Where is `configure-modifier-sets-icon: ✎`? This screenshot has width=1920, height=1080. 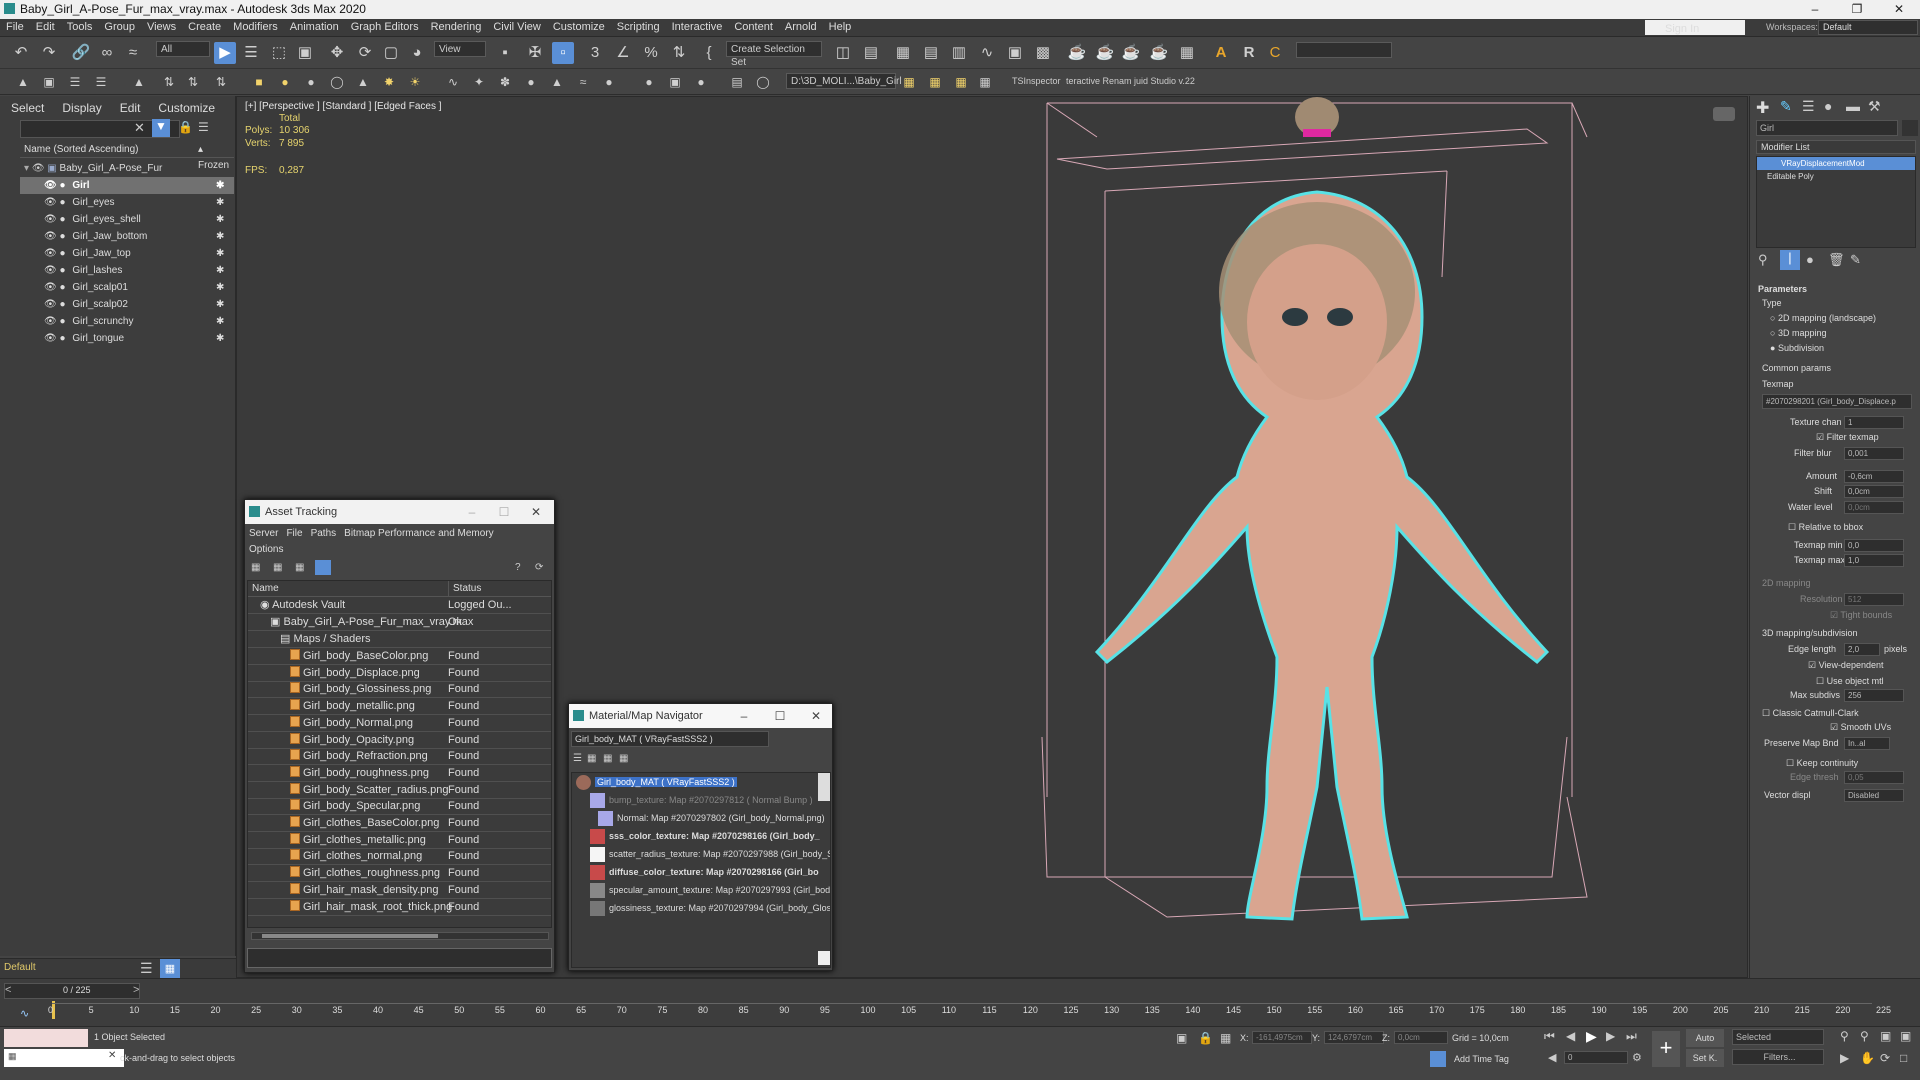
configure-modifier-sets-icon: ✎ is located at coordinates (1855, 260).